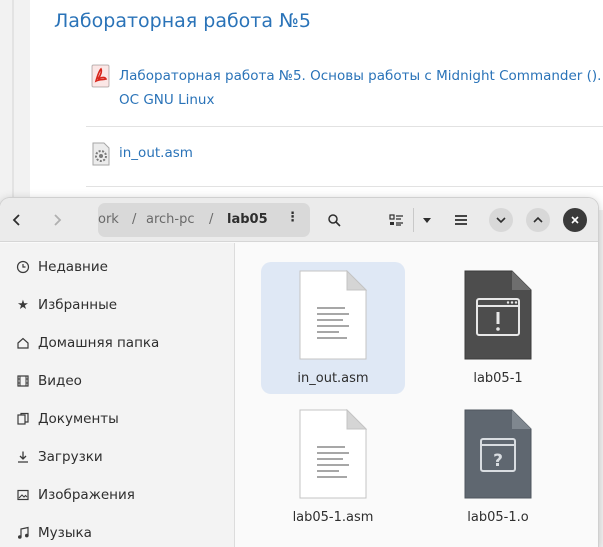 This screenshot has height=547, width=603. Describe the element at coordinates (333, 517) in the screenshot. I see `file-name: lab05-1.asm` at that location.